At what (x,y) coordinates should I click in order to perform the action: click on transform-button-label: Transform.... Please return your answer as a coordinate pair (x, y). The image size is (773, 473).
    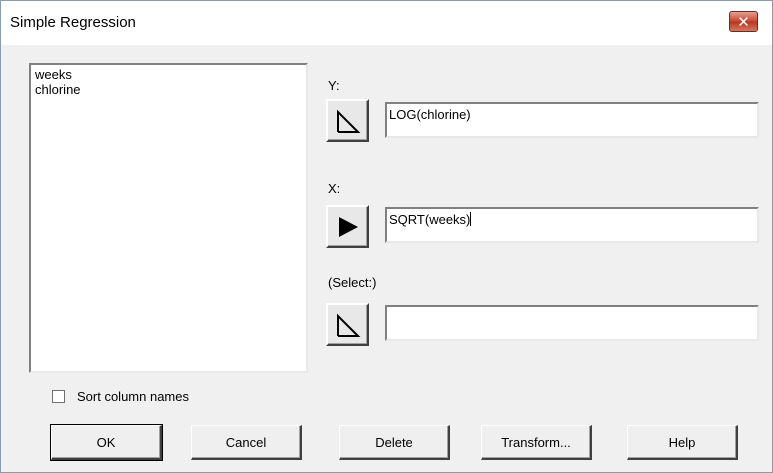
    Looking at the image, I should click on (536, 442).